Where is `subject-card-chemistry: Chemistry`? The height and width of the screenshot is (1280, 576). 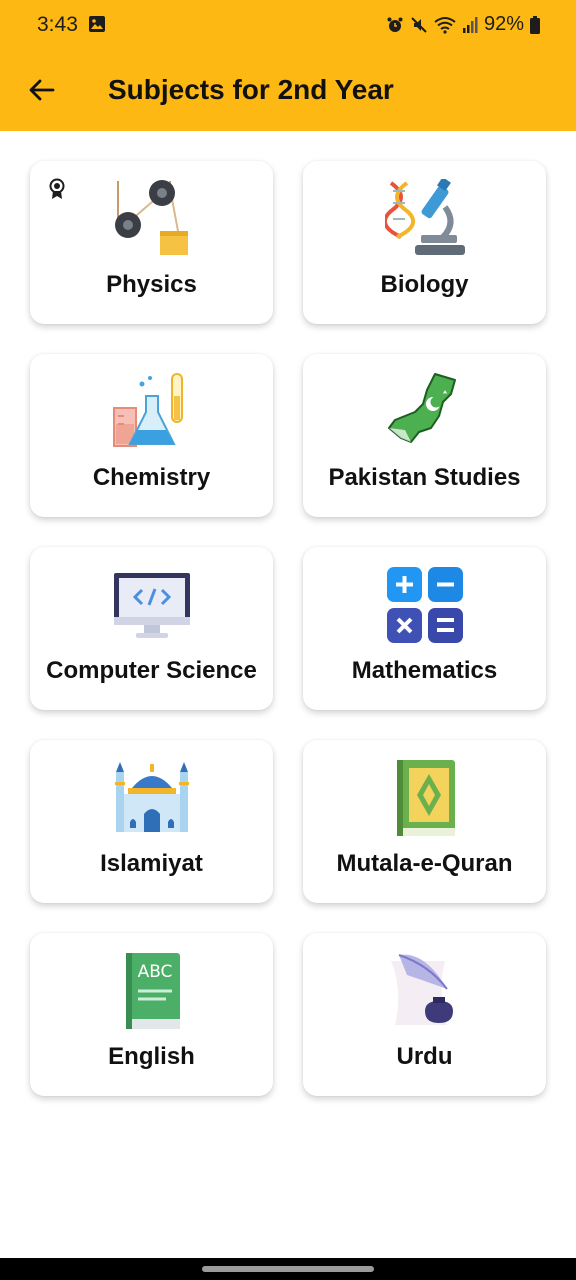 subject-card-chemistry: Chemistry is located at coordinates (151, 435).